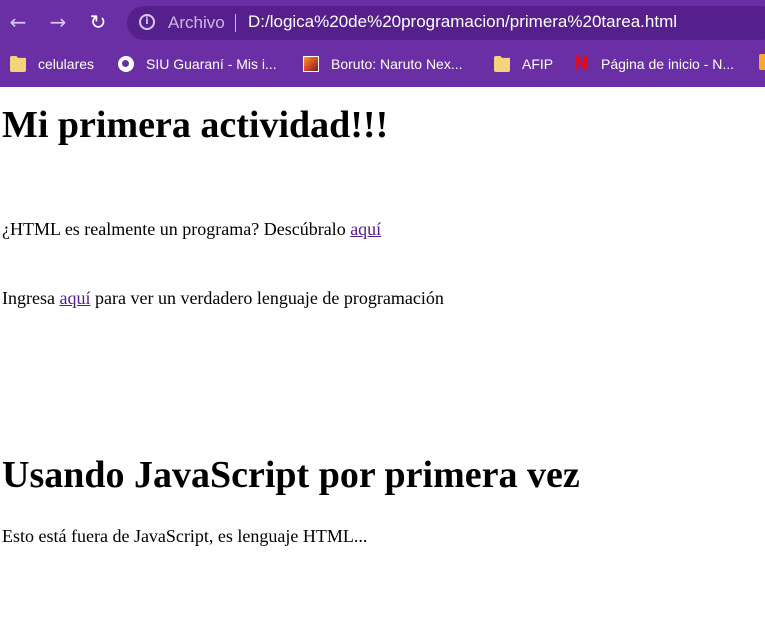  Describe the element at coordinates (311, 64) in the screenshot. I see `boruto-favicon-icon` at that location.